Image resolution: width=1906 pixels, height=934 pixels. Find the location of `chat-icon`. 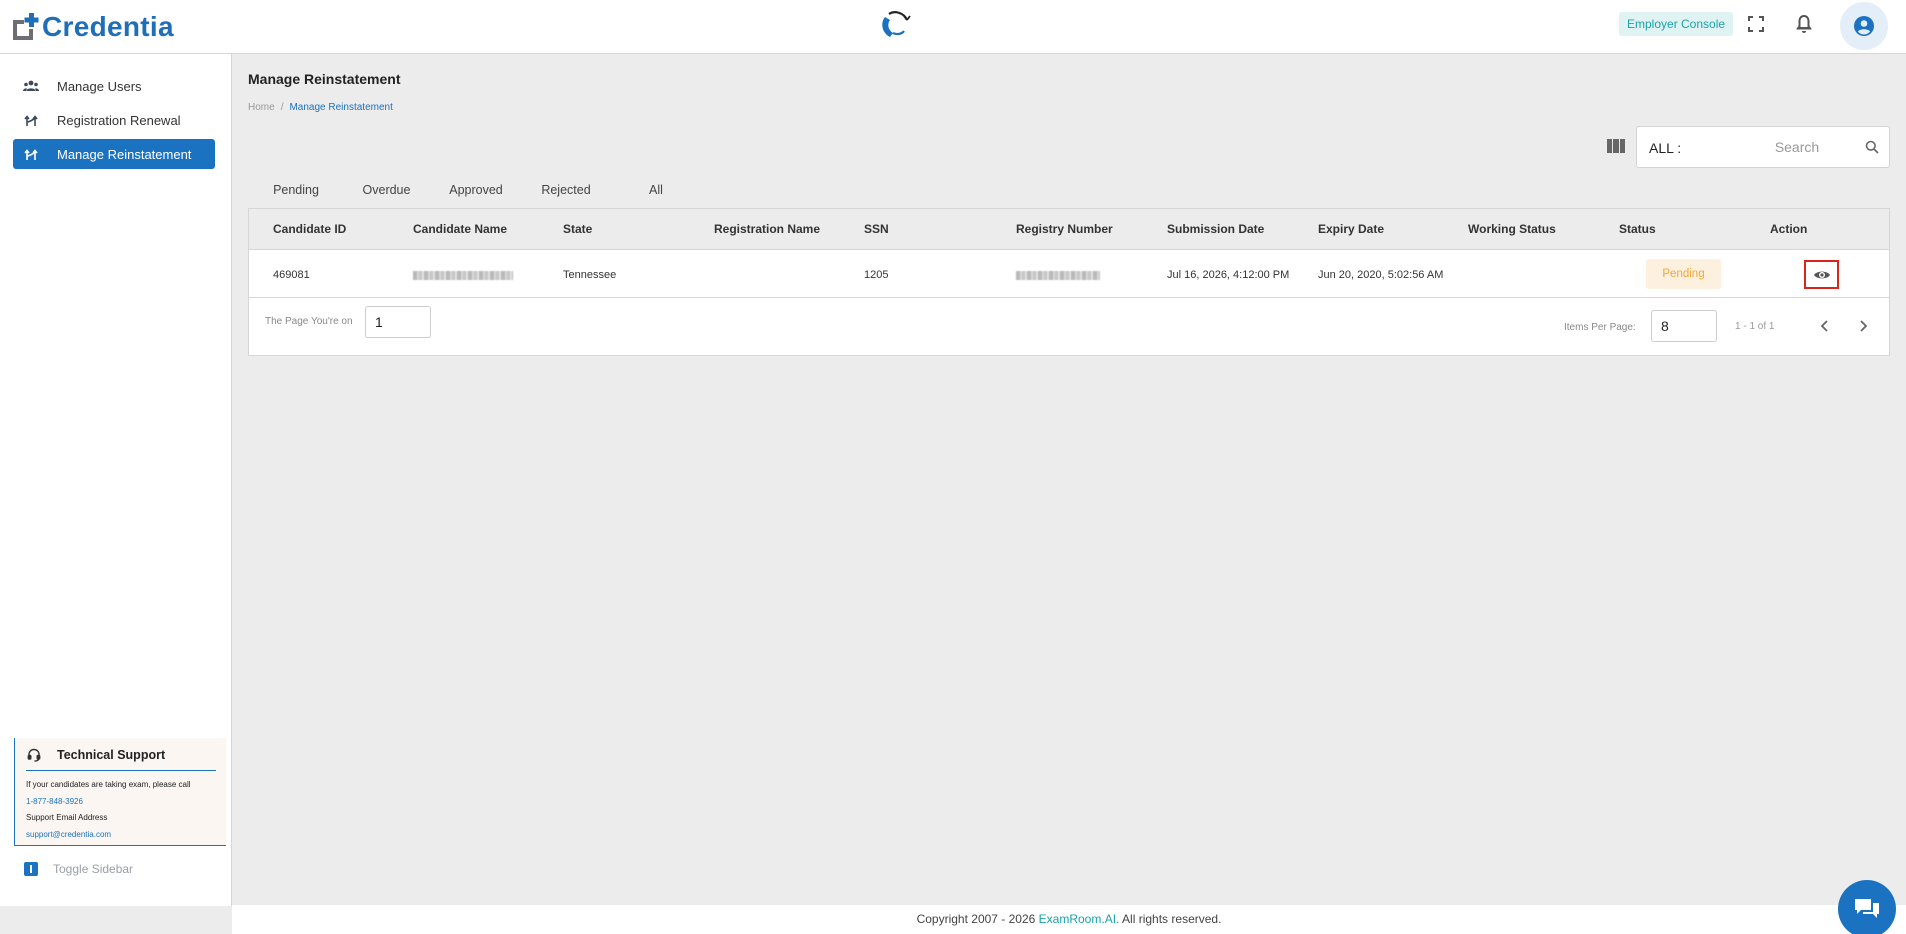

chat-icon is located at coordinates (1867, 908).